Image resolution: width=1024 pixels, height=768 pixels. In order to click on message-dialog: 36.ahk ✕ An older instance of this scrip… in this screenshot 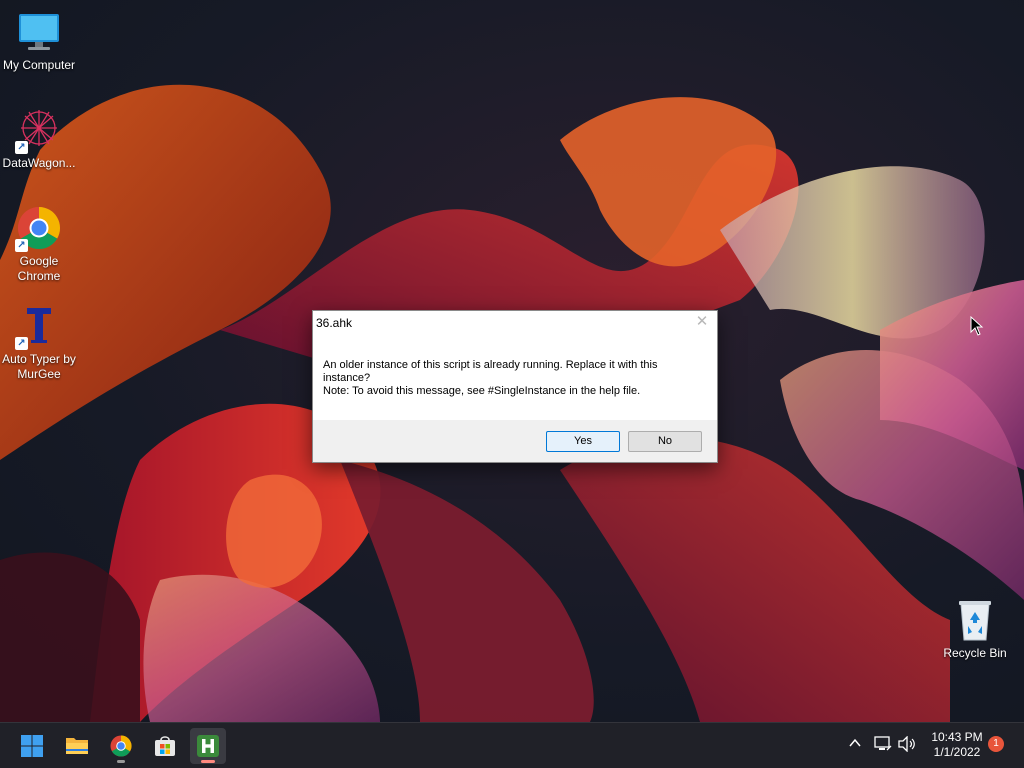, I will do `click(515, 386)`.